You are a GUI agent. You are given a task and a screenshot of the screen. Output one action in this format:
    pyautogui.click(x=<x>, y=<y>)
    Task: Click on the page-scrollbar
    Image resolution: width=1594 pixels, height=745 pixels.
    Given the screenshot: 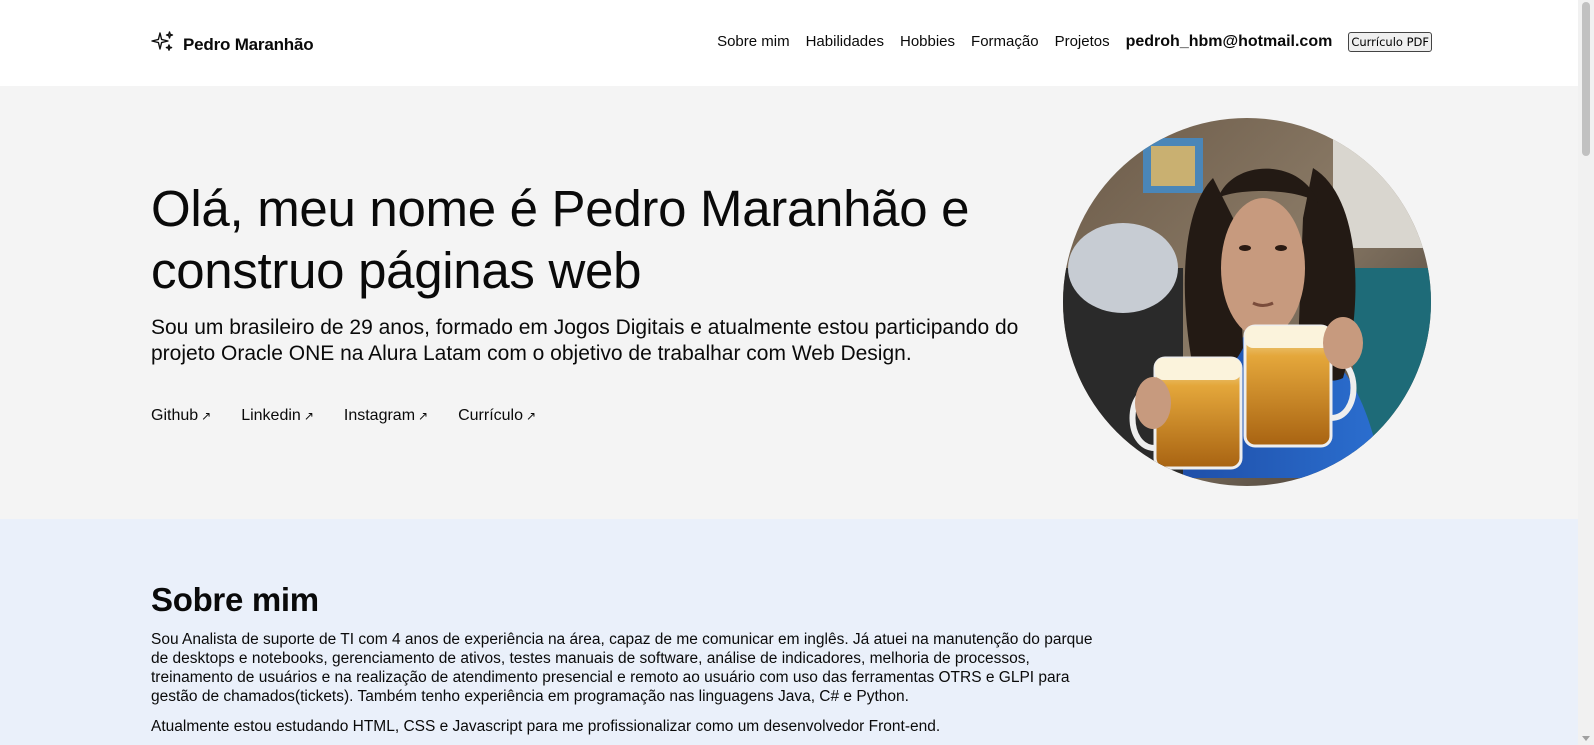 What is the action you would take?
    pyautogui.click(x=1586, y=372)
    